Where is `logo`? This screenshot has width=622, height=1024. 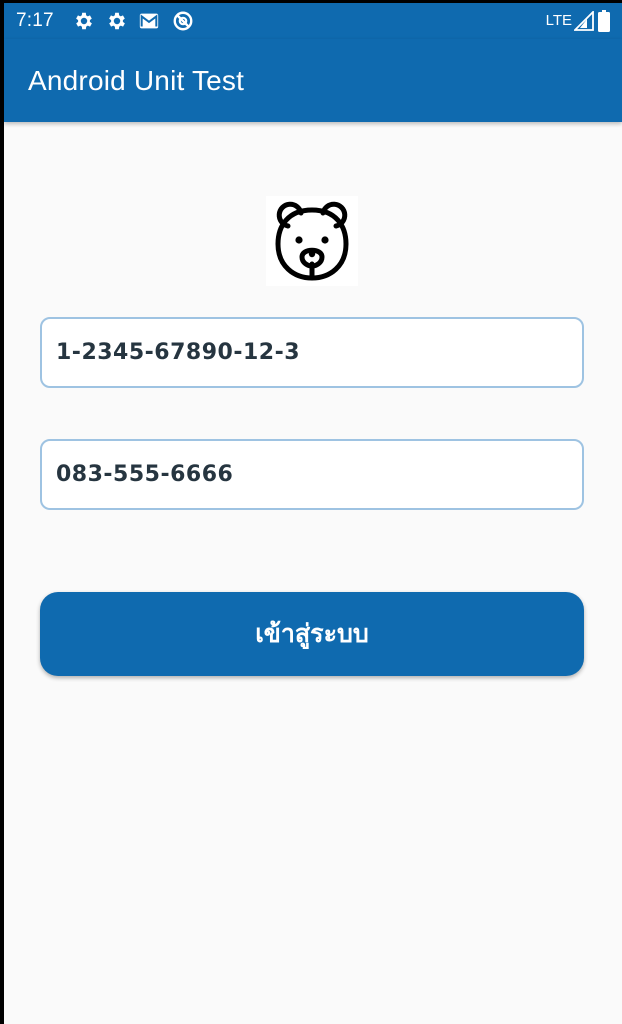 logo is located at coordinates (312, 241).